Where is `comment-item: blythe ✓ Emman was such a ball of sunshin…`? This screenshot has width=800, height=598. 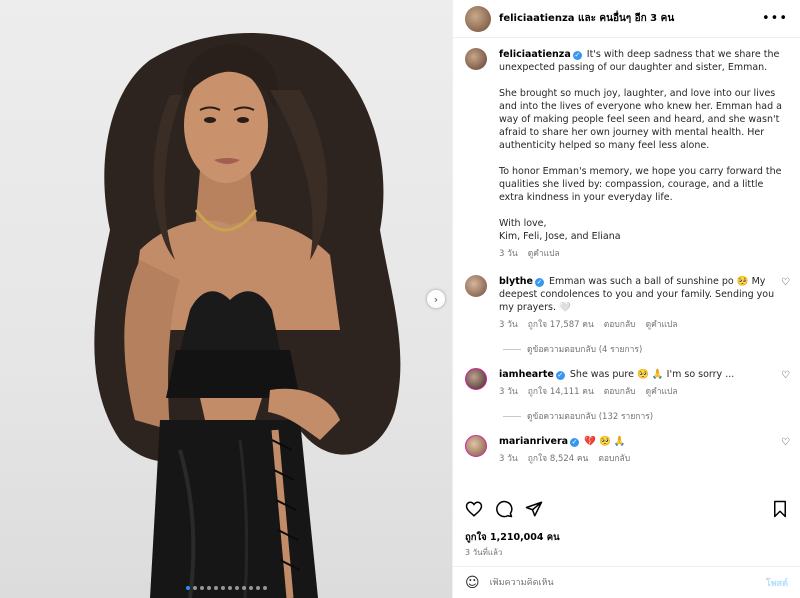 comment-item: blythe ✓ Emman was such a ball of sunshin… is located at coordinates (626, 303).